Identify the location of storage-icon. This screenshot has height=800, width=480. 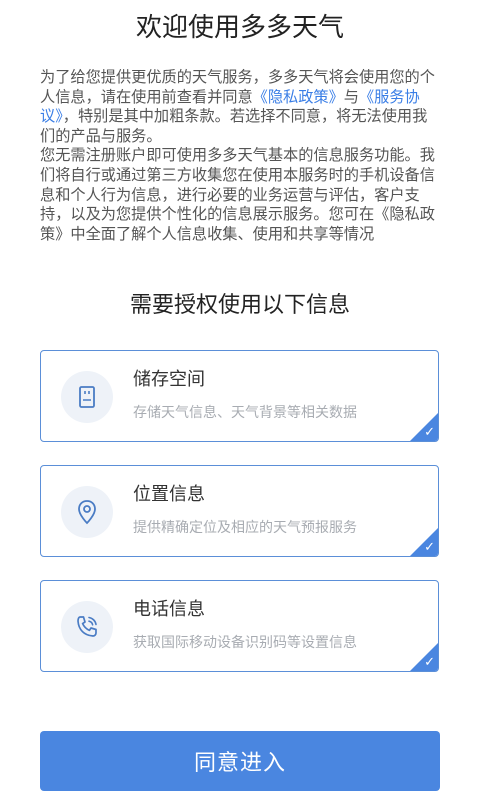
(87, 397).